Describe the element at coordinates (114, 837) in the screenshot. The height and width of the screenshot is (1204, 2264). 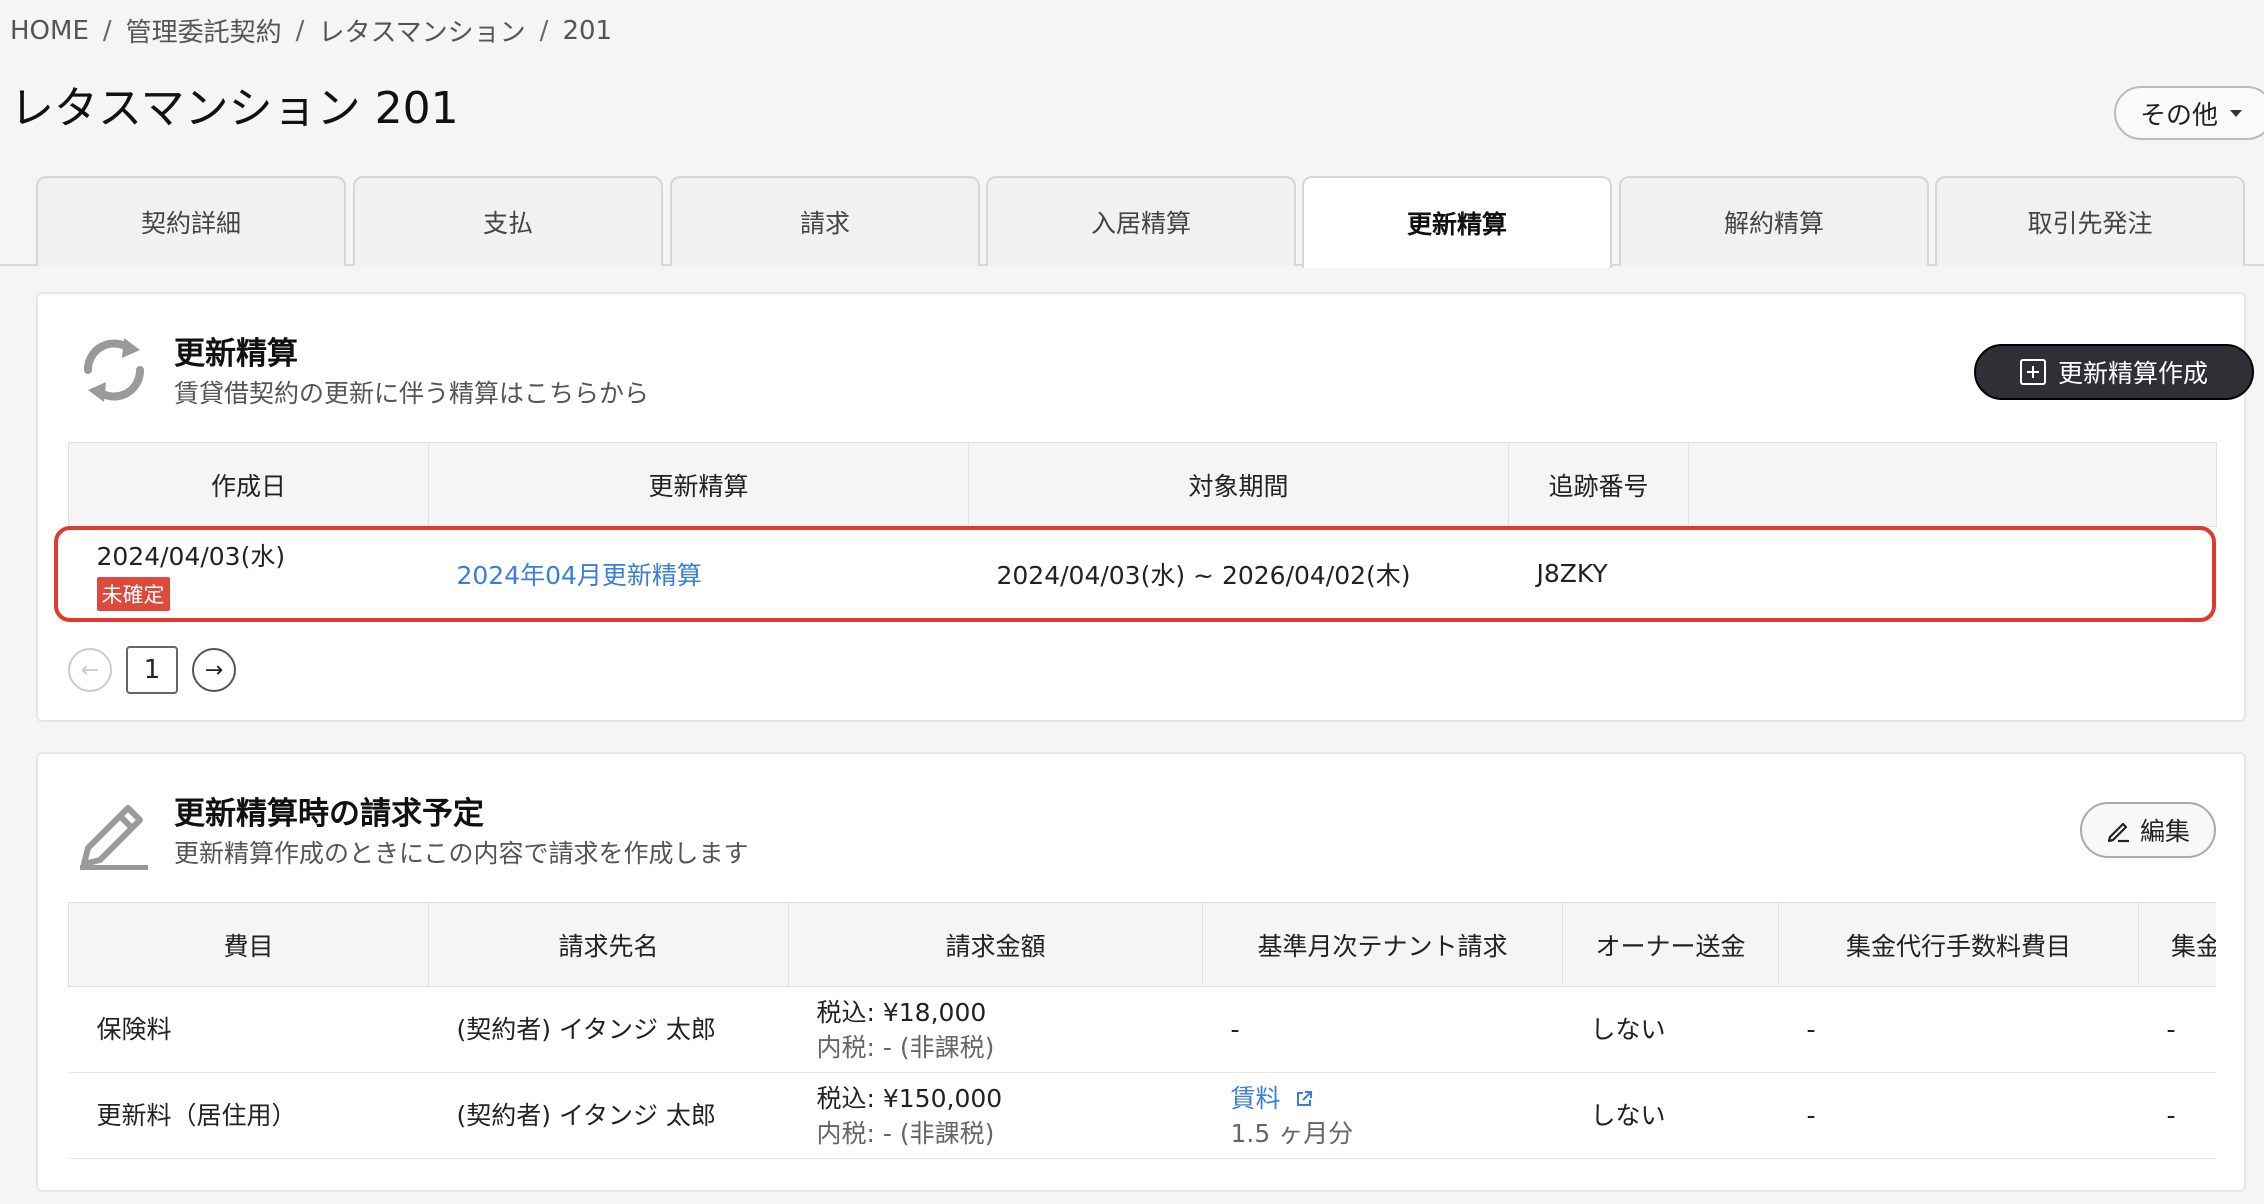
I see `pencil-icon` at that location.